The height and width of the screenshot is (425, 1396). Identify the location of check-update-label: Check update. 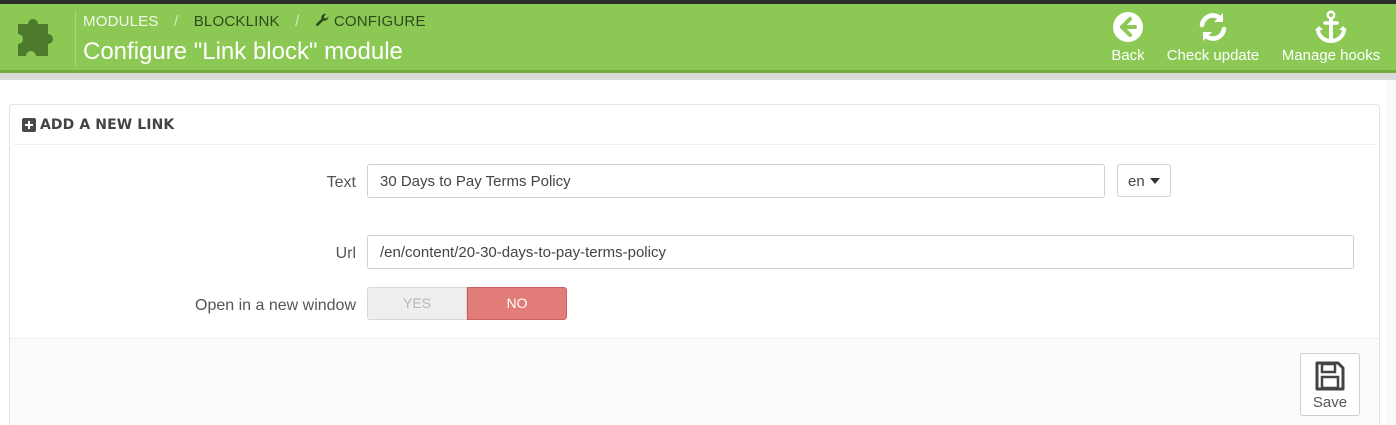
(1213, 55).